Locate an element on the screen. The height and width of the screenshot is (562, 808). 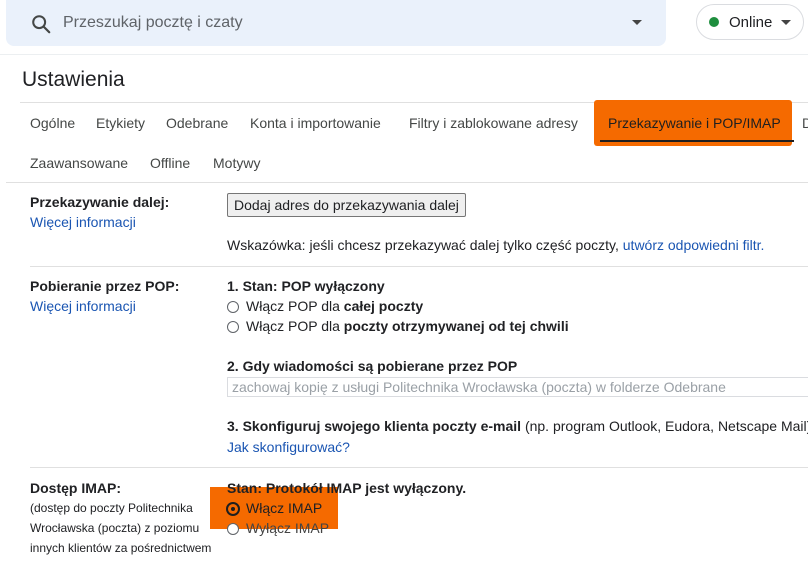
pop-step2-heading: 2. Gdy wiadomości są pobierane przez POP is located at coordinates (372, 366).